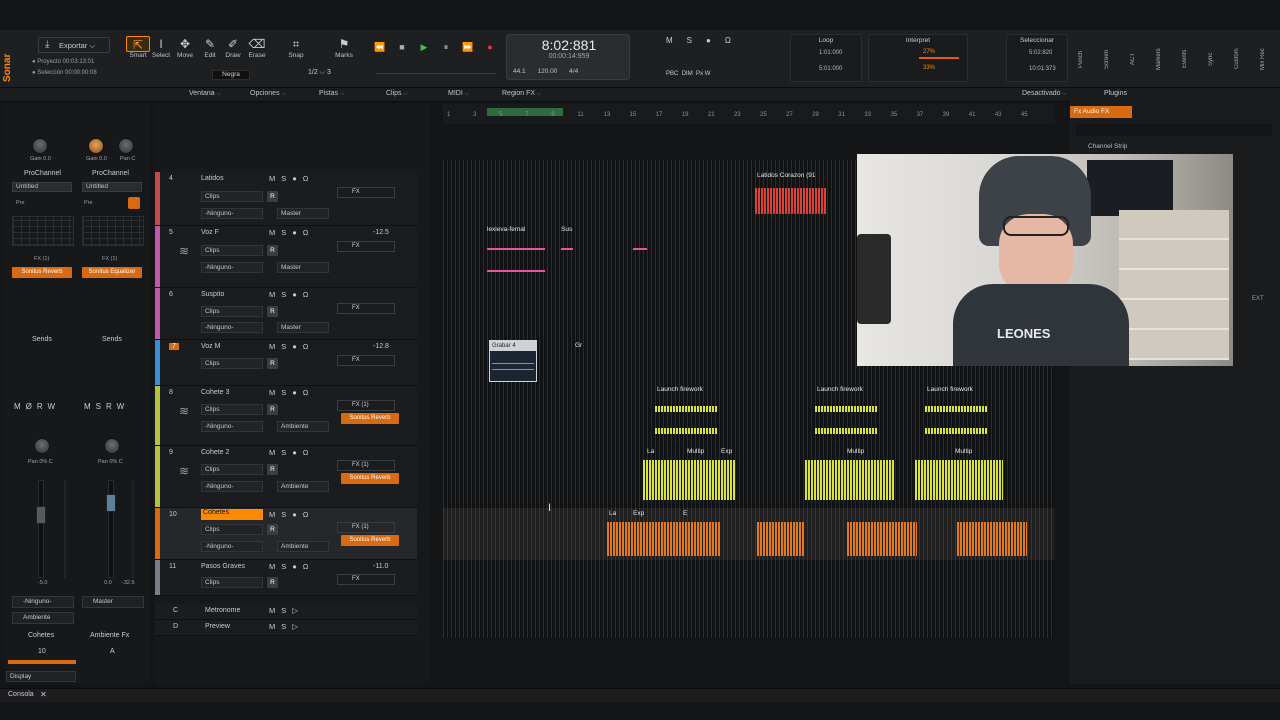  Describe the element at coordinates (257, 51) in the screenshot. I see `tool-erase: ⌫ Erase` at that location.